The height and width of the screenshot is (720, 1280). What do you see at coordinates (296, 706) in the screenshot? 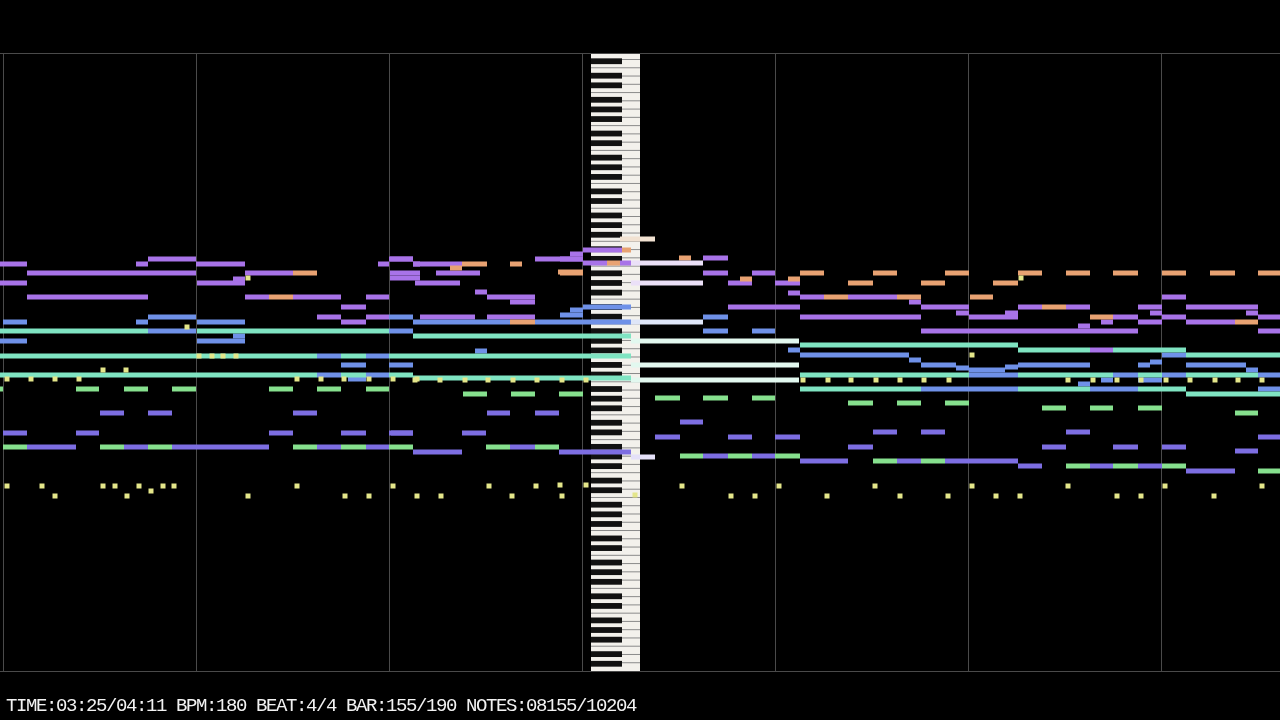
I see `status-text: BEAT:4/4` at bounding box center [296, 706].